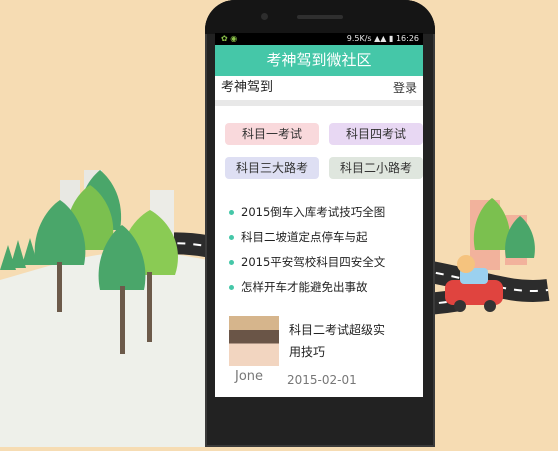 This screenshot has width=558, height=451. Describe the element at coordinates (254, 341) in the screenshot. I see `author-avatar` at that location.